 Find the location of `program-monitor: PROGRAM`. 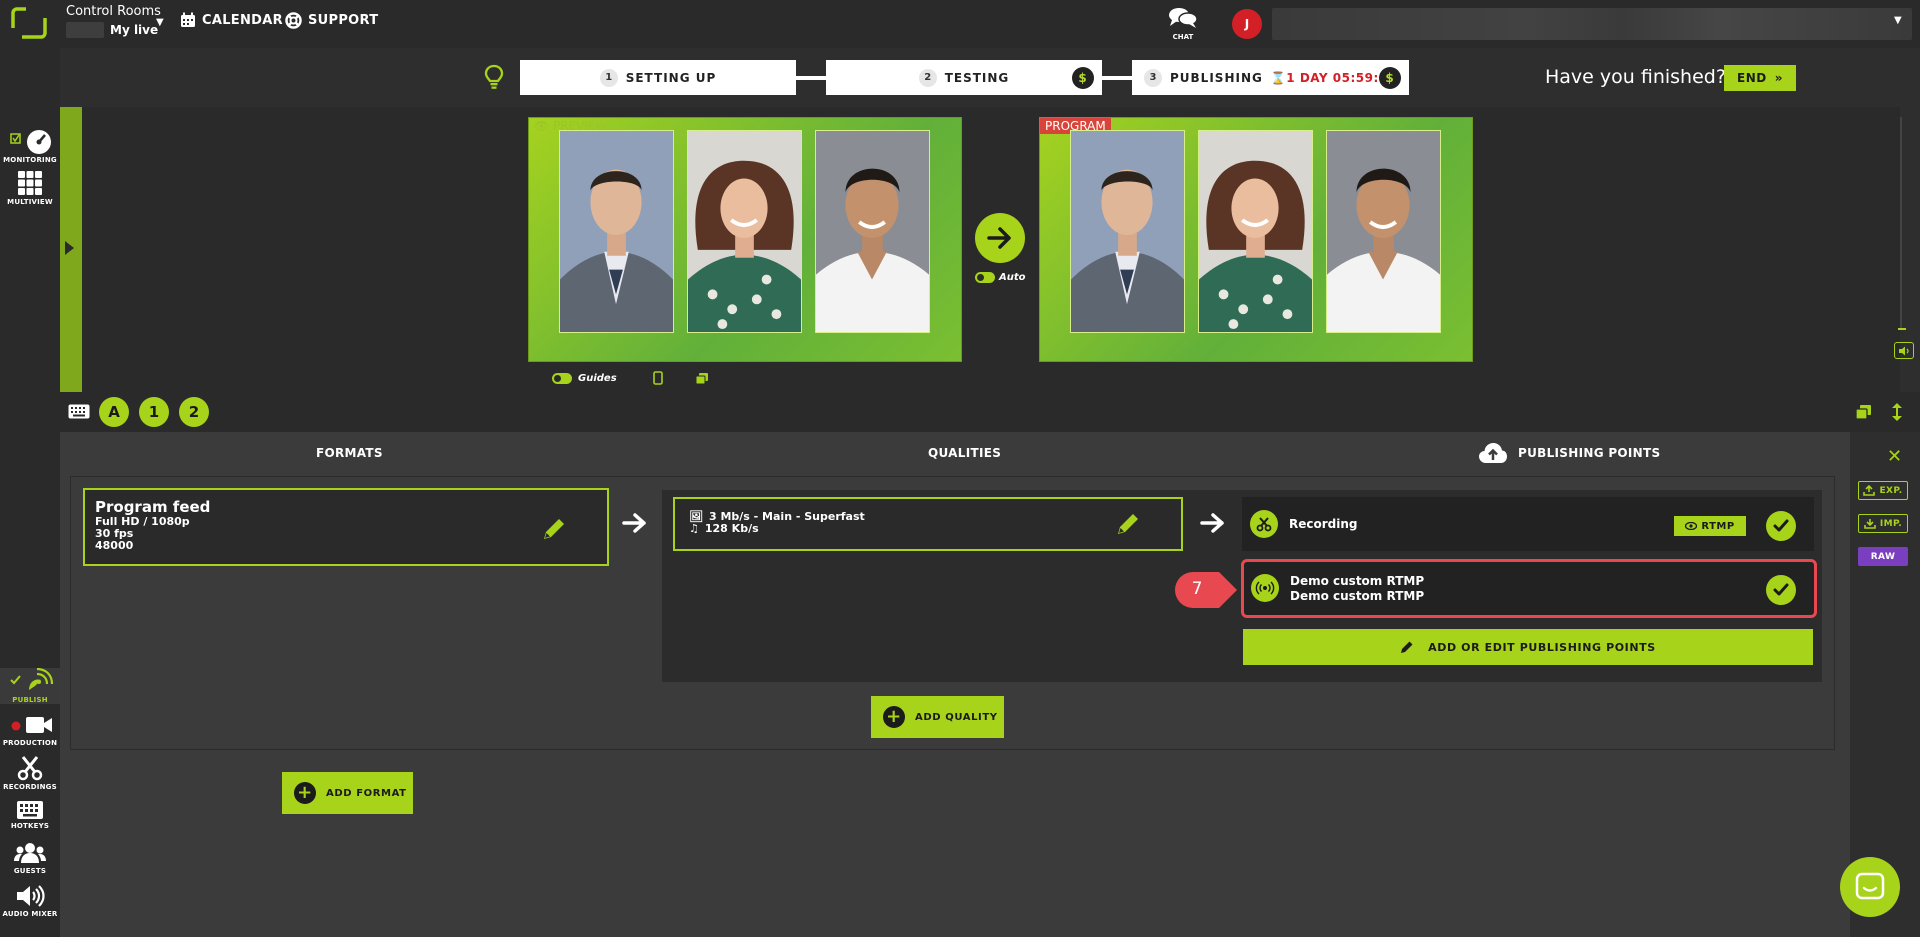

program-monitor: PROGRAM is located at coordinates (1256, 239).